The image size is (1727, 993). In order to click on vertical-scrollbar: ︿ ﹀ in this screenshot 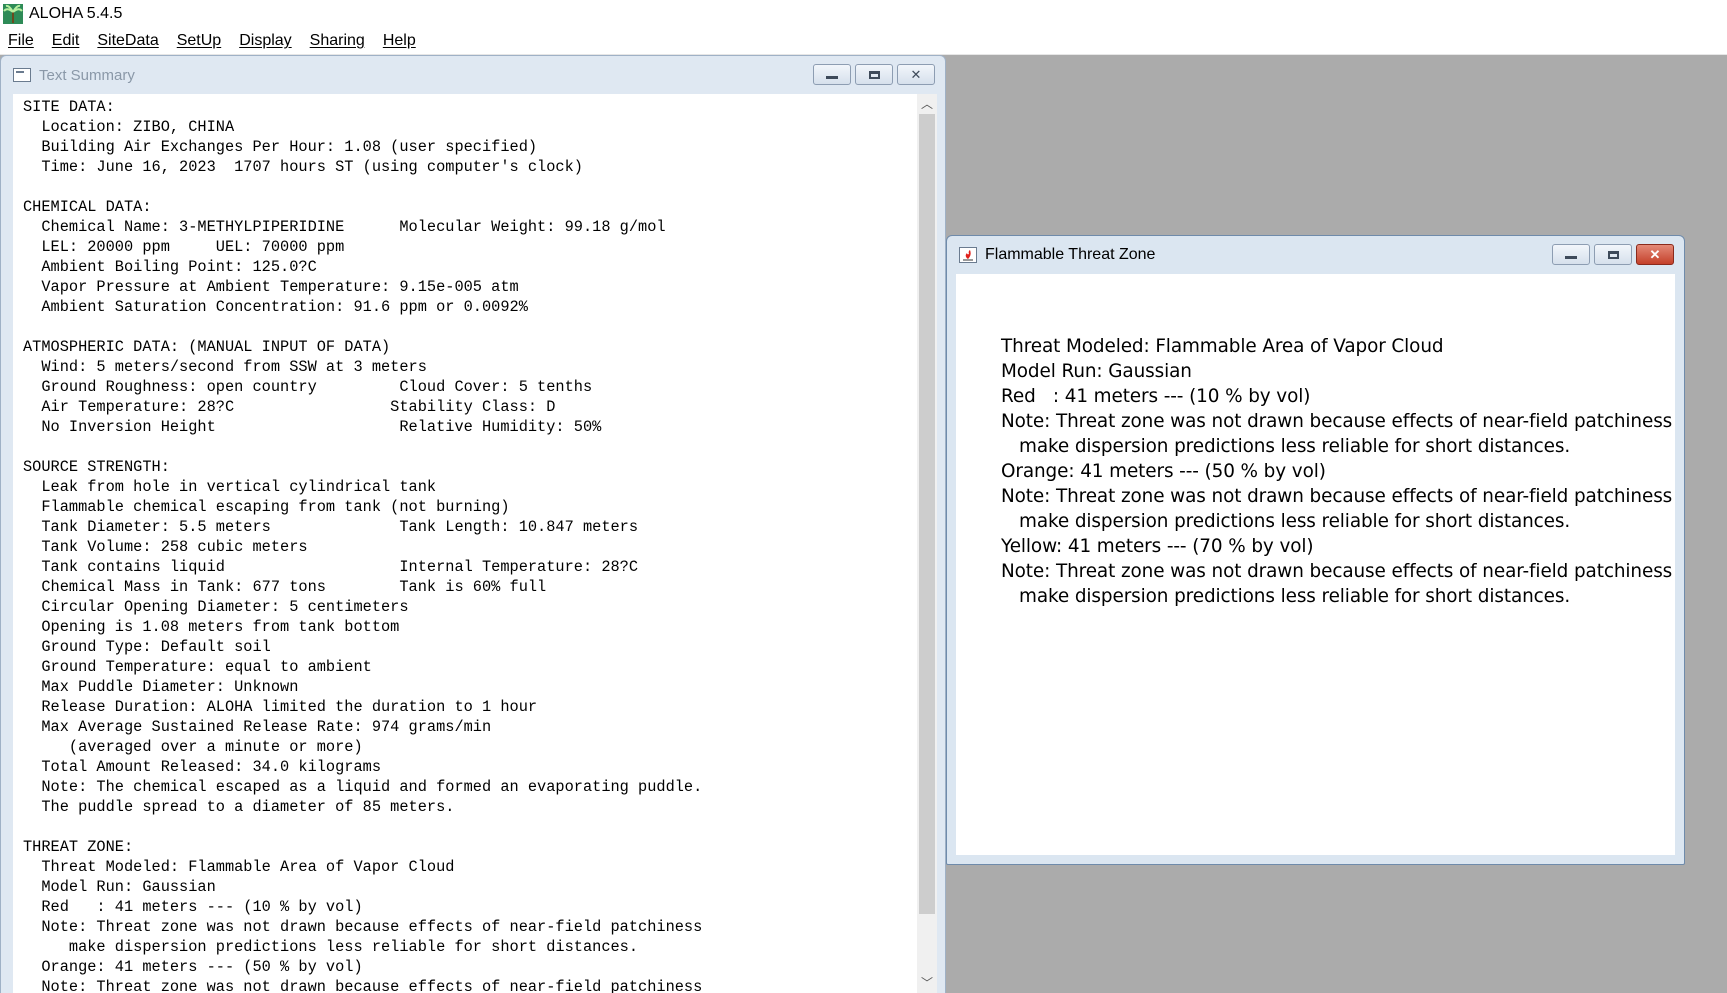, I will do `click(927, 543)`.